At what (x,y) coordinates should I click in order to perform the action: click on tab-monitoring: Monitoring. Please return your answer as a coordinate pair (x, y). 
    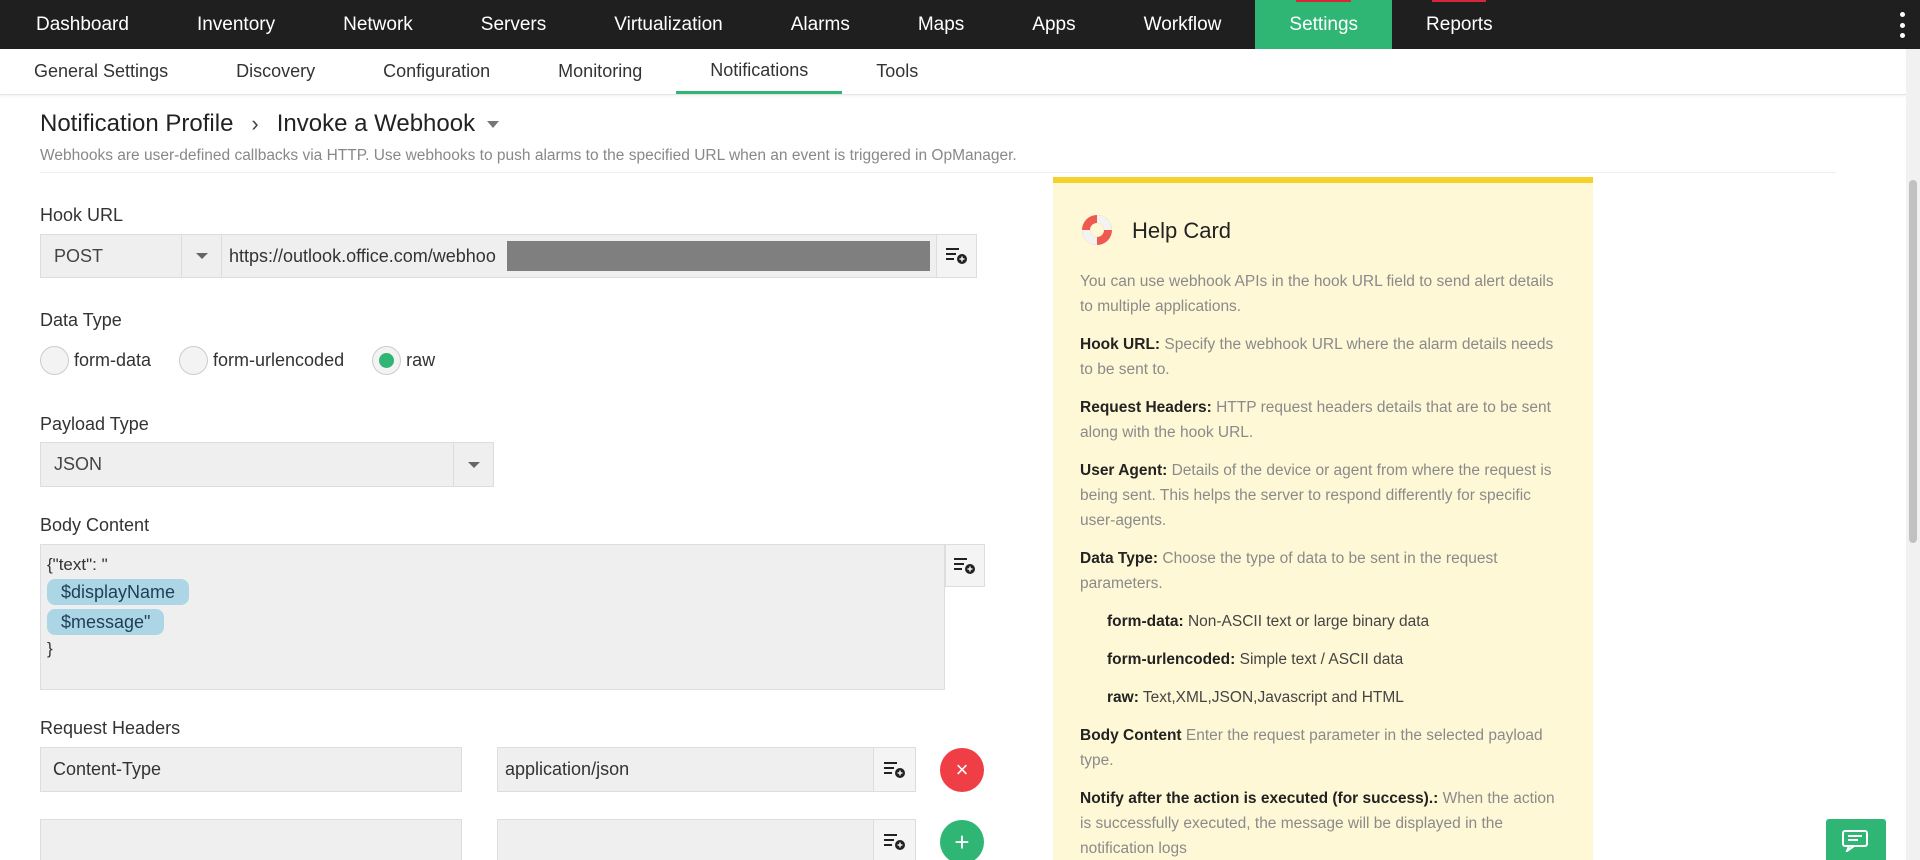
    Looking at the image, I should click on (600, 71).